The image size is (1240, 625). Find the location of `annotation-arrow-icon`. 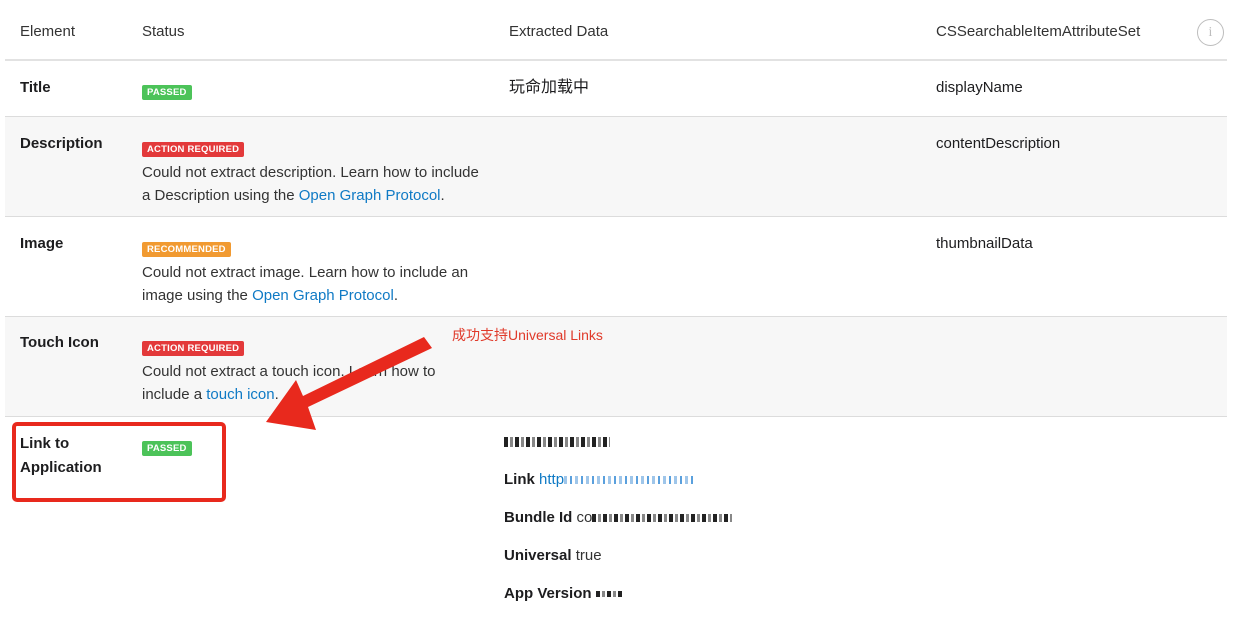

annotation-arrow-icon is located at coordinates (349, 383).